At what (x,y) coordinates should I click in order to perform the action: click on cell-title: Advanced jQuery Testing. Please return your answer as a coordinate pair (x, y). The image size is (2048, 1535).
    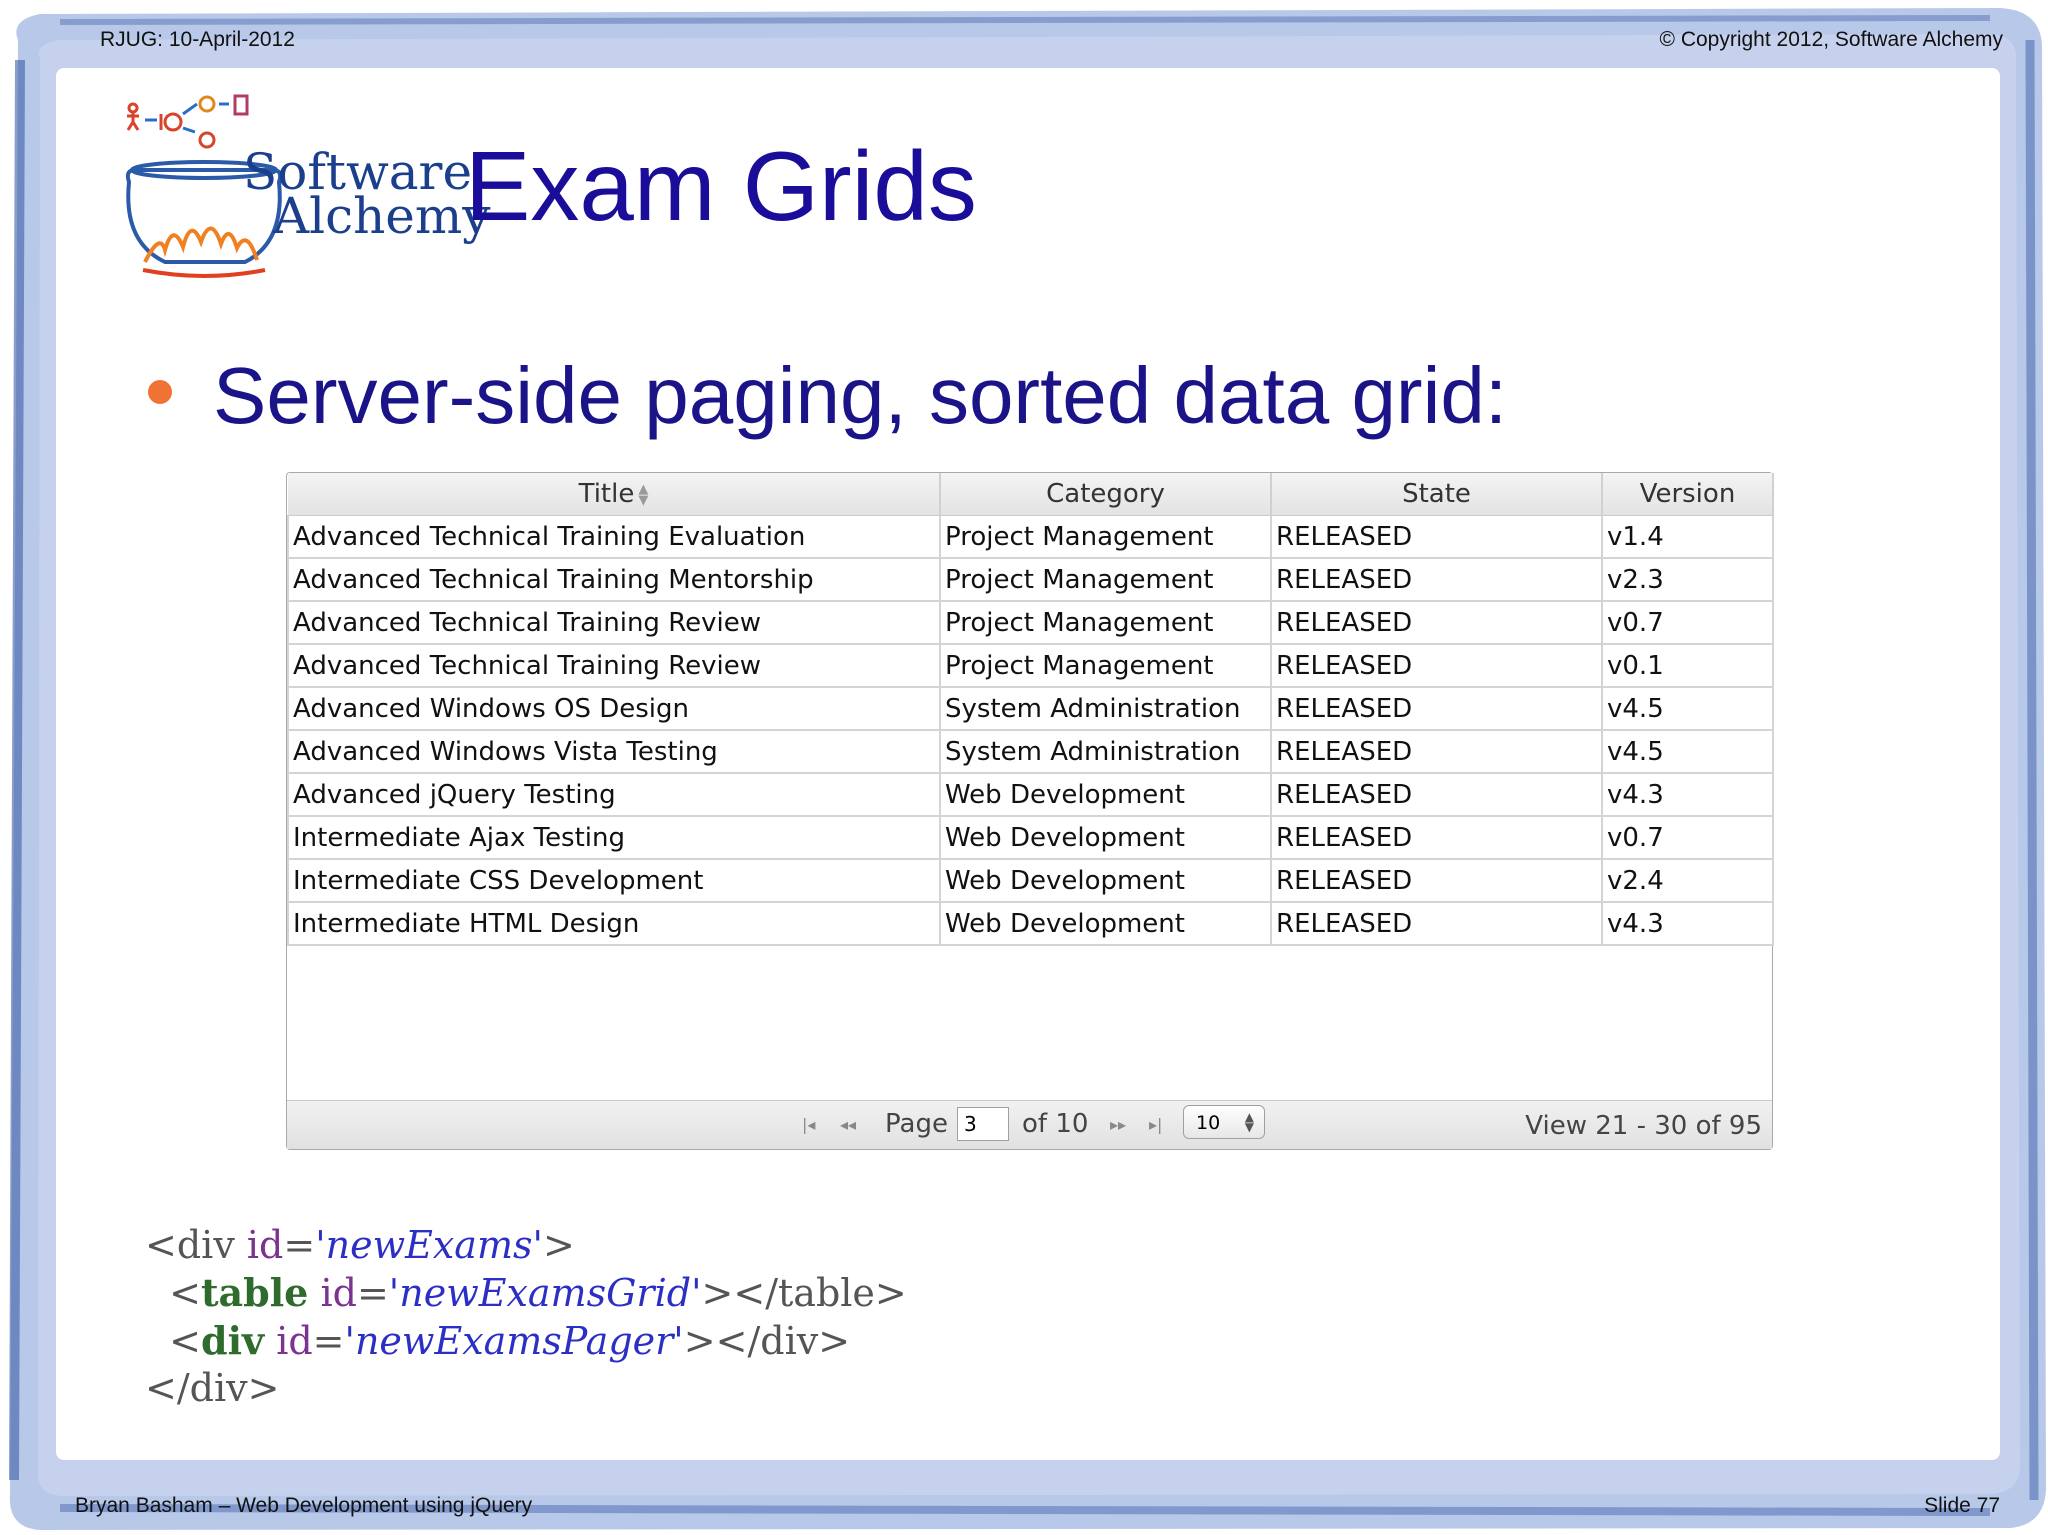
    Looking at the image, I should click on (614, 795).